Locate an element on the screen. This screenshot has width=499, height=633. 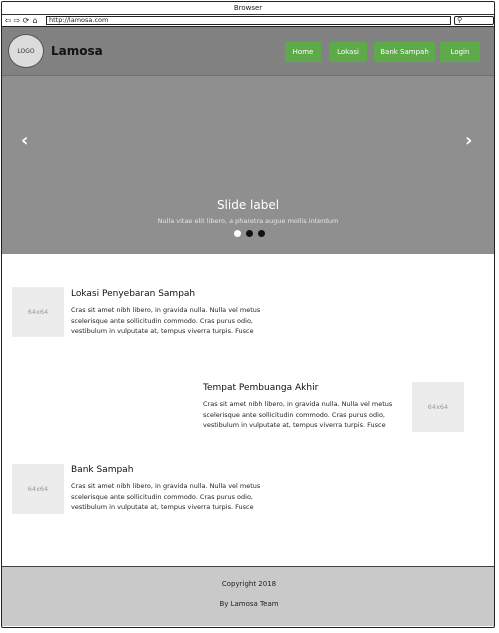
browser-title: Browser is located at coordinates (248, 8).